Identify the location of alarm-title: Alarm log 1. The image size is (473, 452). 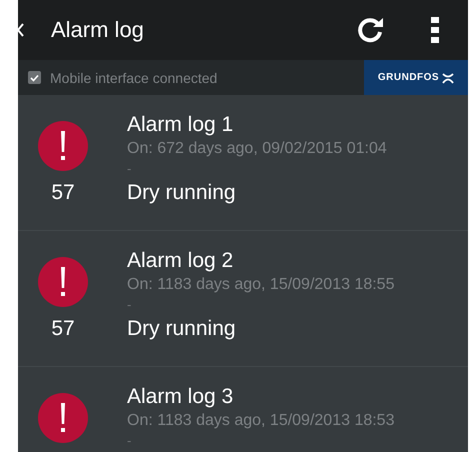
(180, 125).